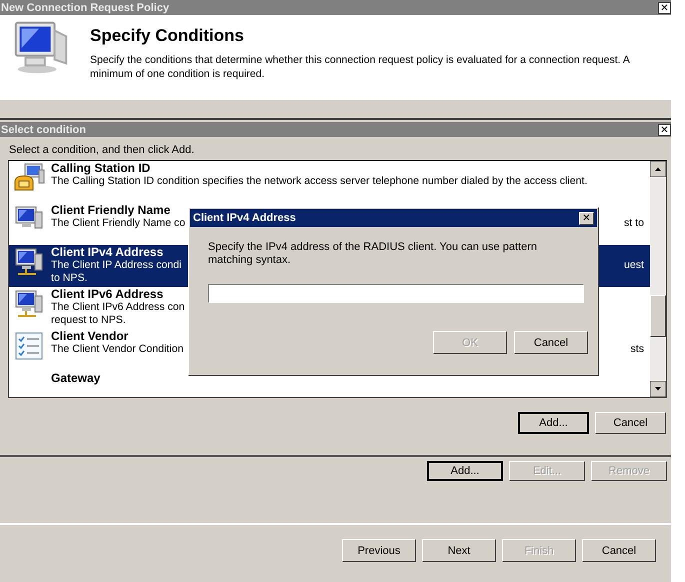 This screenshot has width=685, height=582. What do you see at coordinates (102, 150) in the screenshot?
I see `instruction-text: Select a condition, and then click Add.` at bounding box center [102, 150].